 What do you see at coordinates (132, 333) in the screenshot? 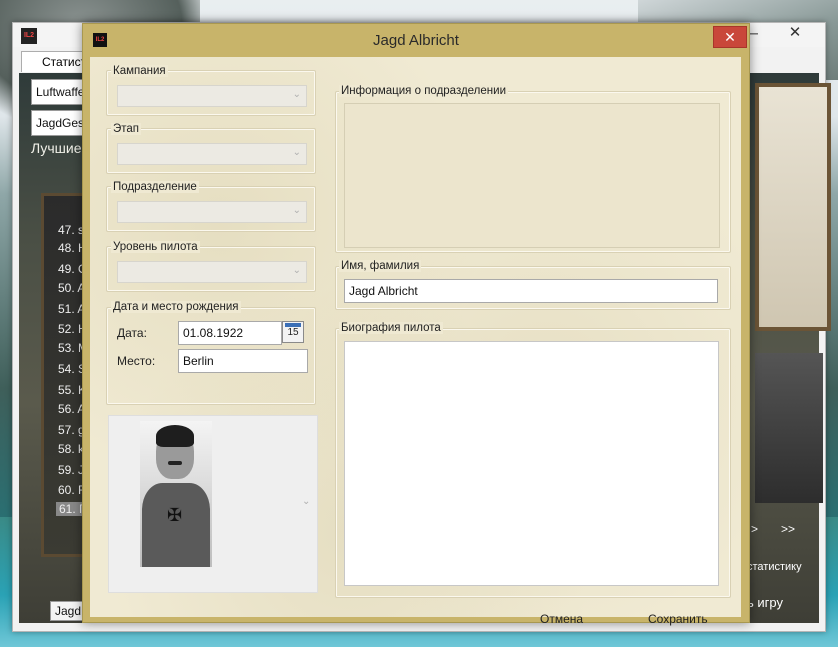
I see `date-label: Дата:` at bounding box center [132, 333].